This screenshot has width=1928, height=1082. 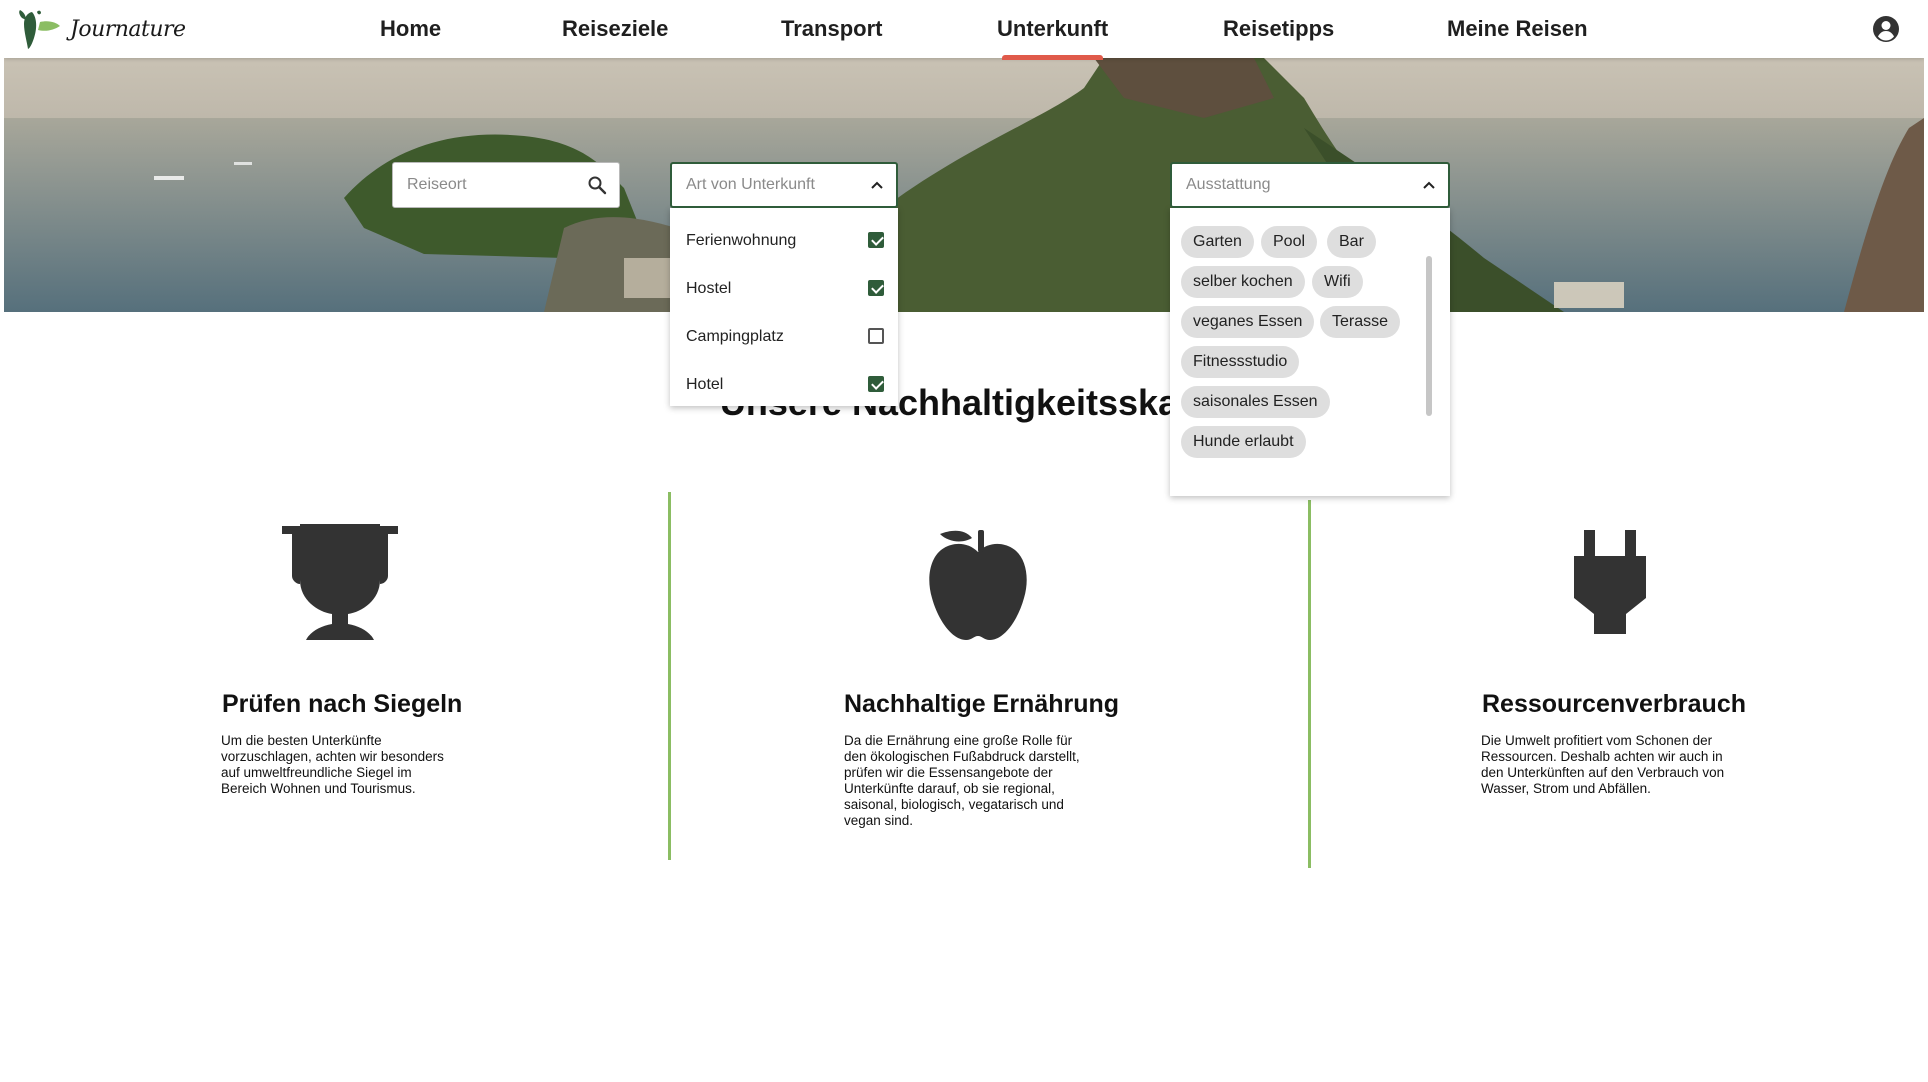 What do you see at coordinates (1255, 402) in the screenshot?
I see `amenity-chip: saisonales Essen` at bounding box center [1255, 402].